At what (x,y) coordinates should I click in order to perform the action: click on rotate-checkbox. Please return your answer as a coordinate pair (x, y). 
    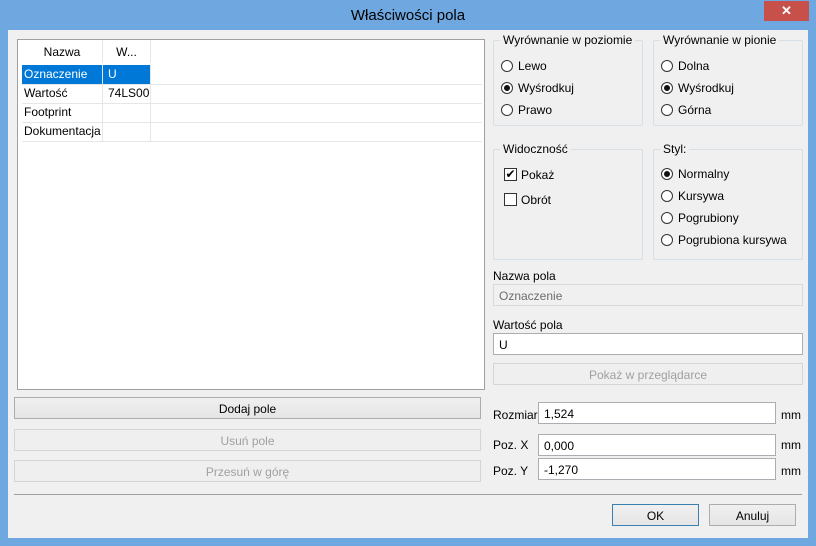
    Looking at the image, I should click on (510, 199).